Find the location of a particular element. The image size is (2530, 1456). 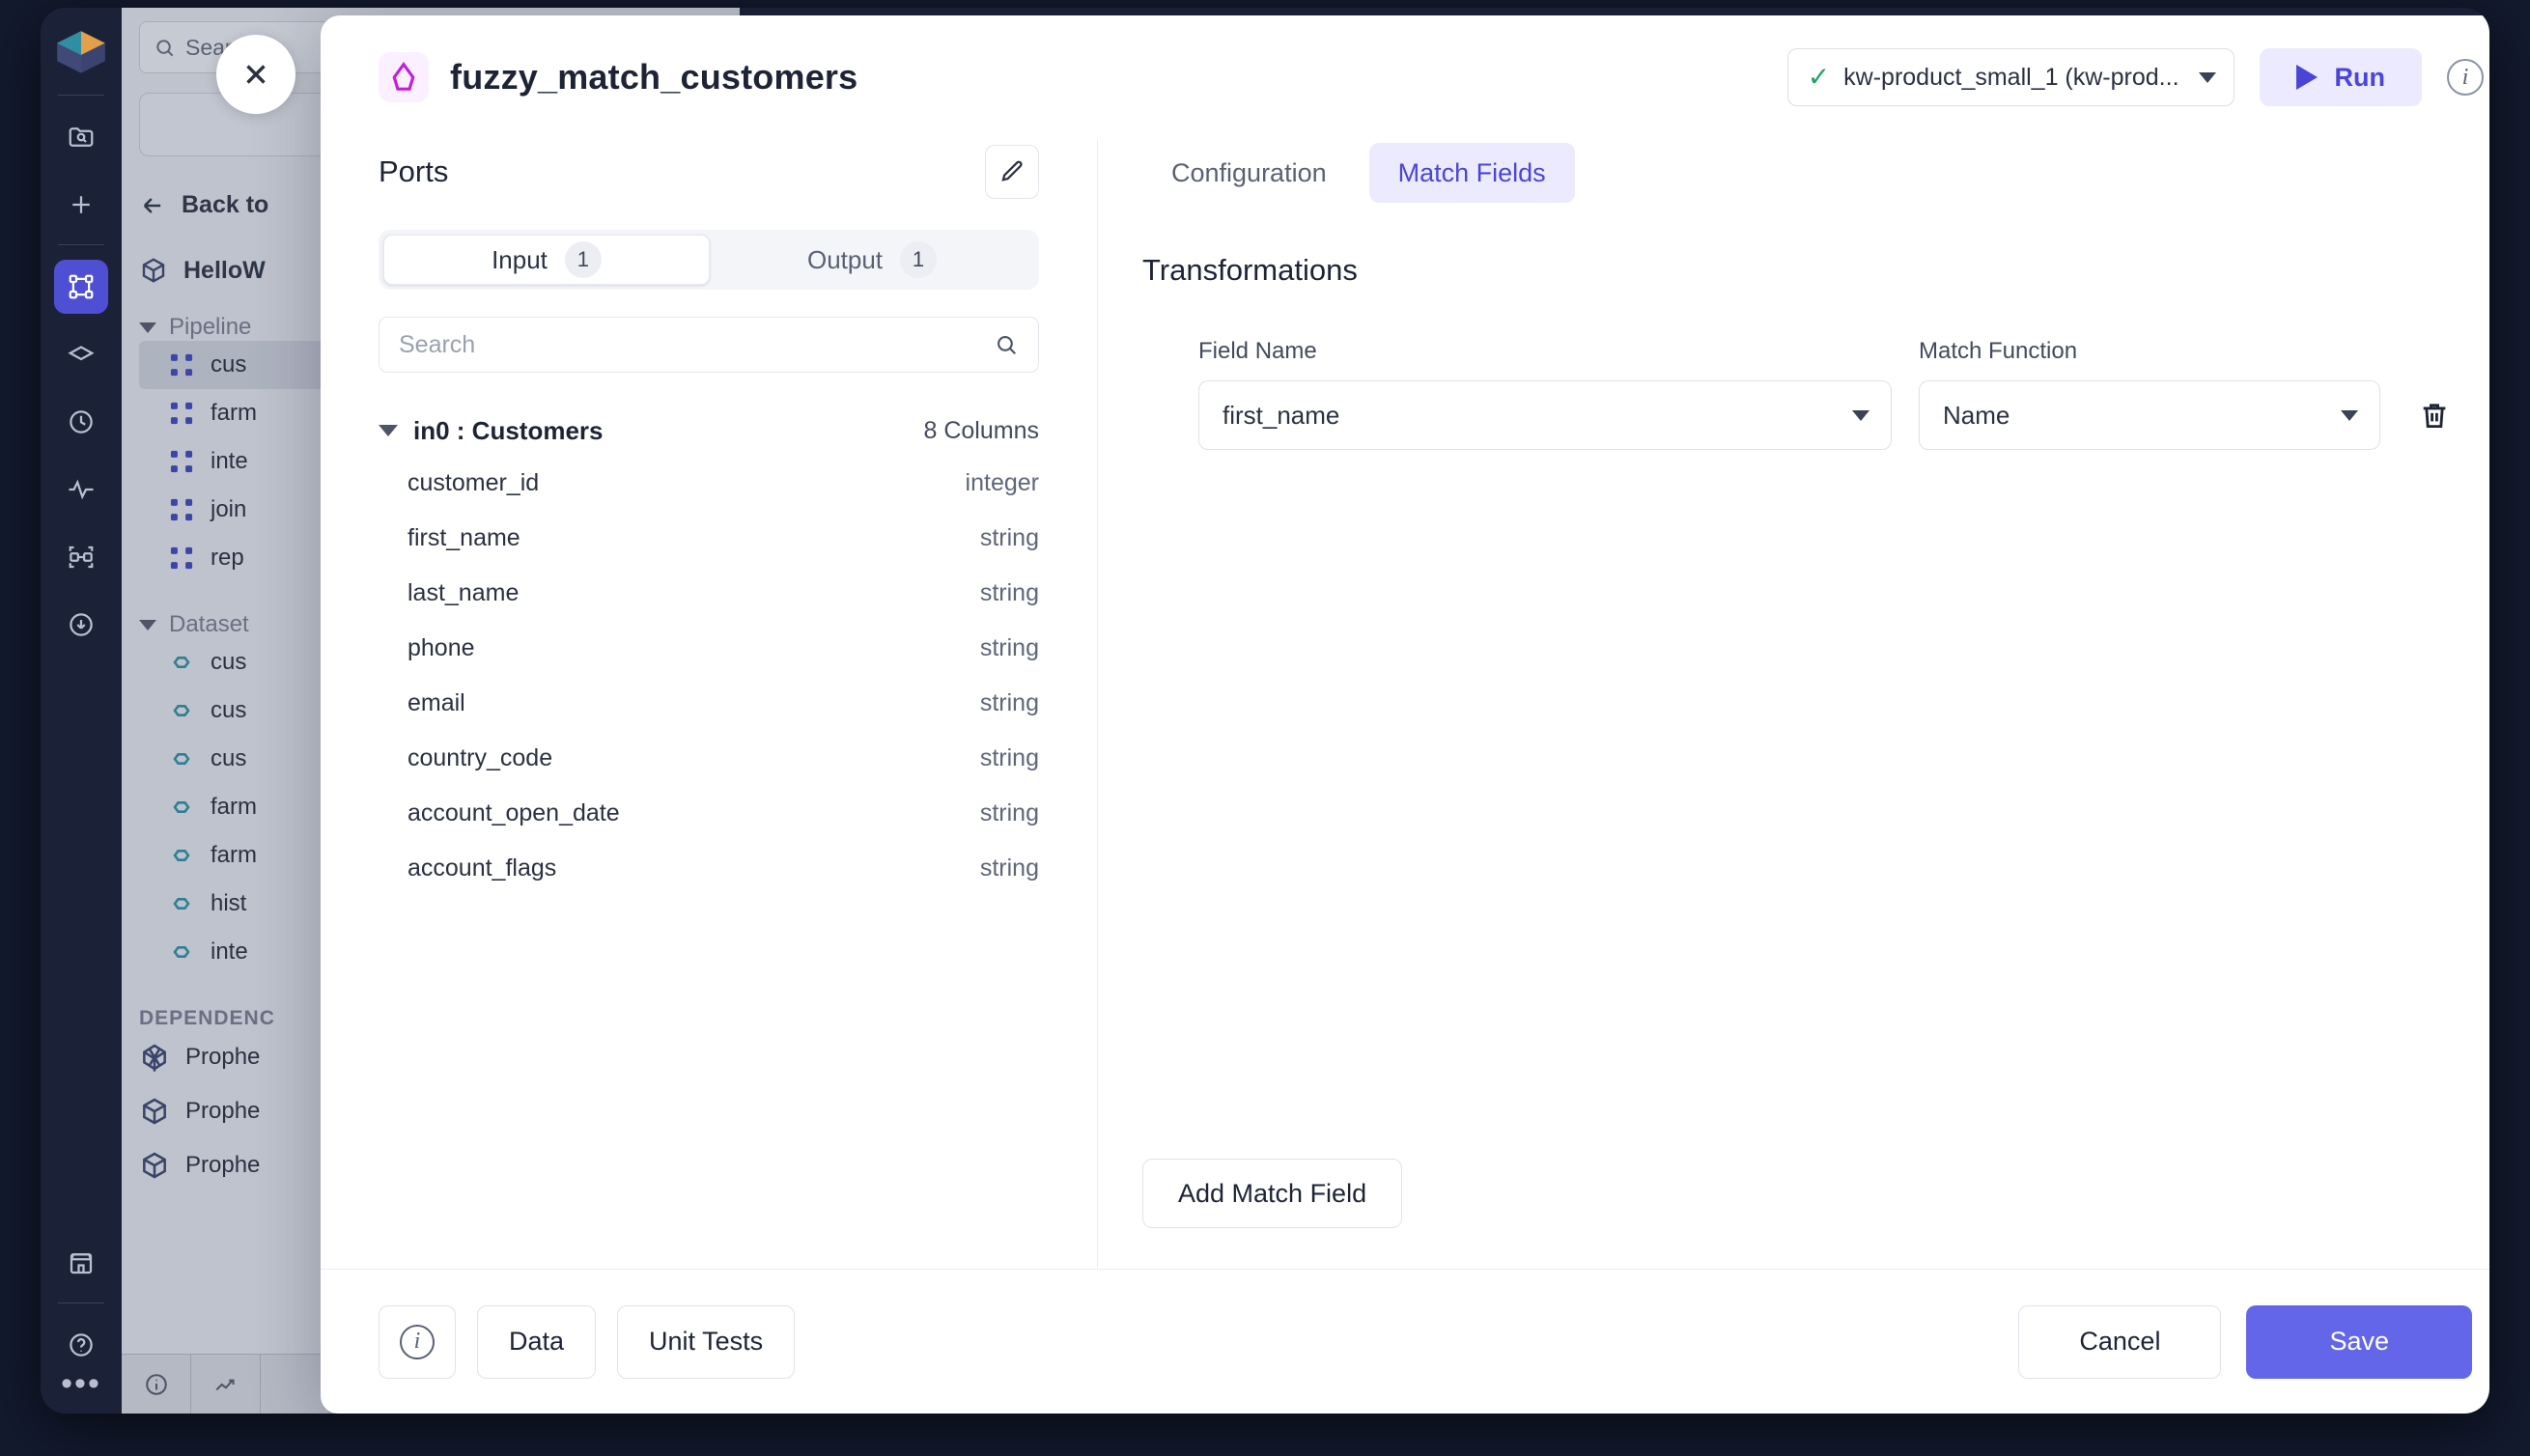

sidebar-item-gems is located at coordinates (81, 354).